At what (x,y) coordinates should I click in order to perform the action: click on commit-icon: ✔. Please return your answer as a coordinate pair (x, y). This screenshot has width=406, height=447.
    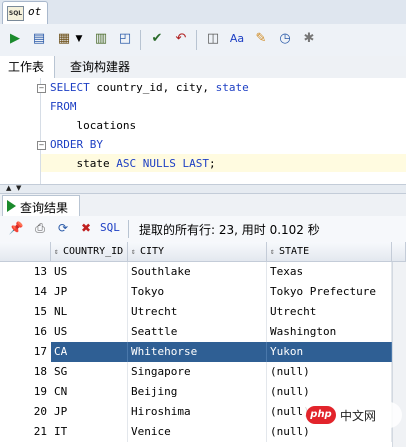
    Looking at the image, I should click on (157, 39).